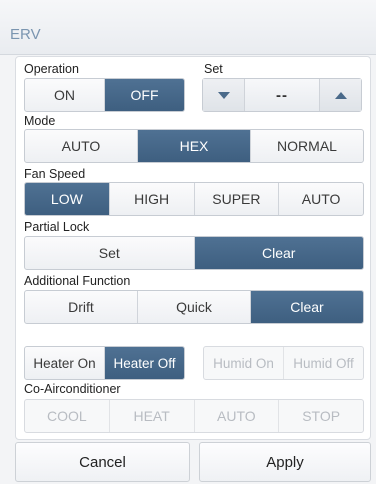 The image size is (376, 484). Describe the element at coordinates (152, 199) in the screenshot. I see `fan-speed-high-button: HIGH` at that location.